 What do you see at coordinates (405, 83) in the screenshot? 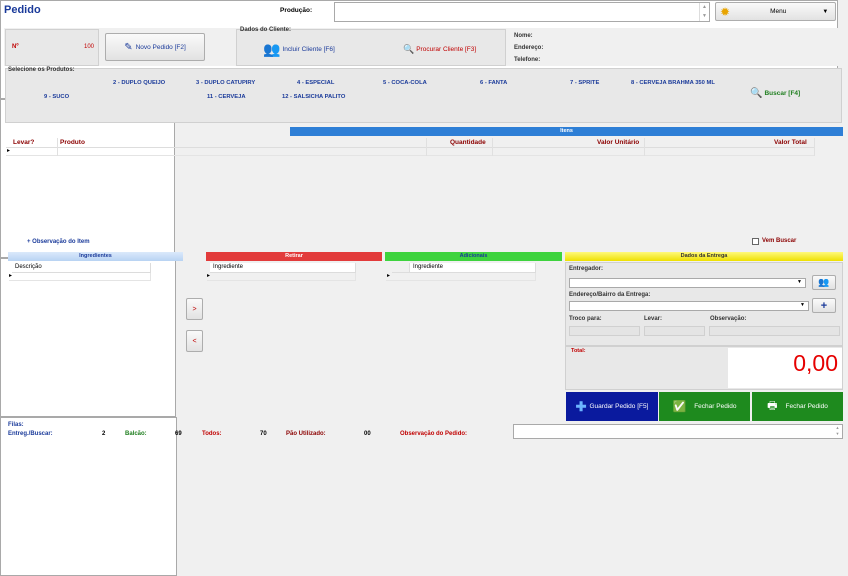
I see `product-coca-cola: 5 - COCA-COLA` at bounding box center [405, 83].